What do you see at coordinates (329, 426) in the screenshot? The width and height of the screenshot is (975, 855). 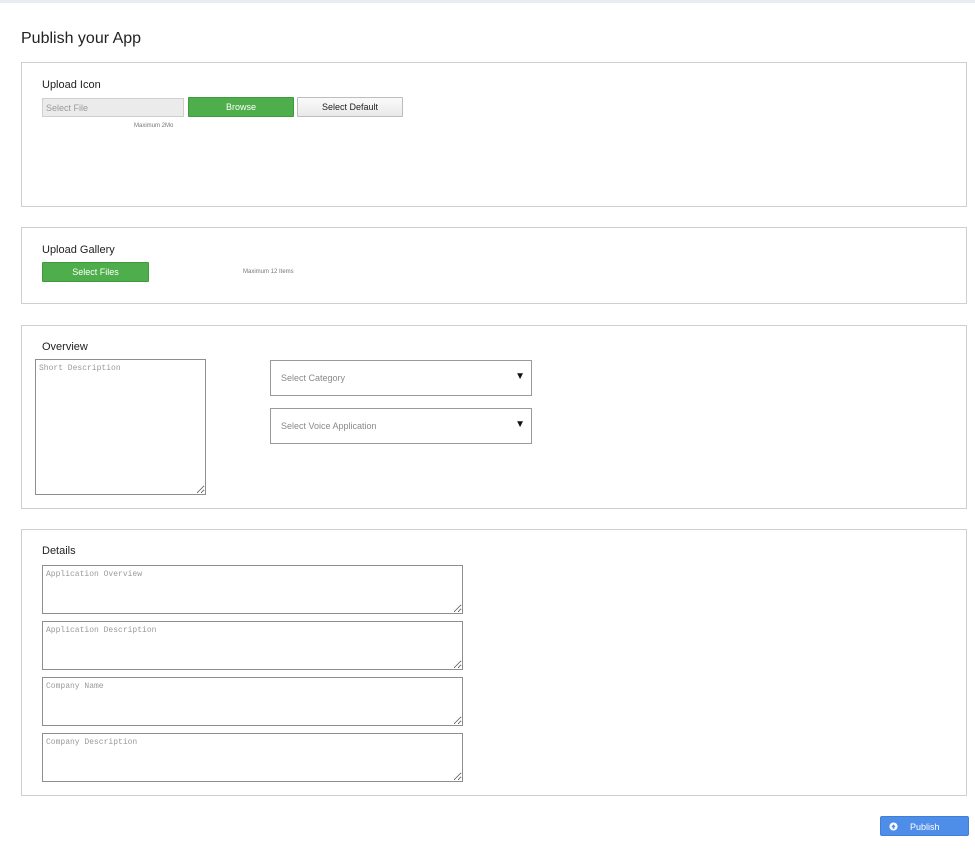 I see `voice-select-value: Select Voice Application` at bounding box center [329, 426].